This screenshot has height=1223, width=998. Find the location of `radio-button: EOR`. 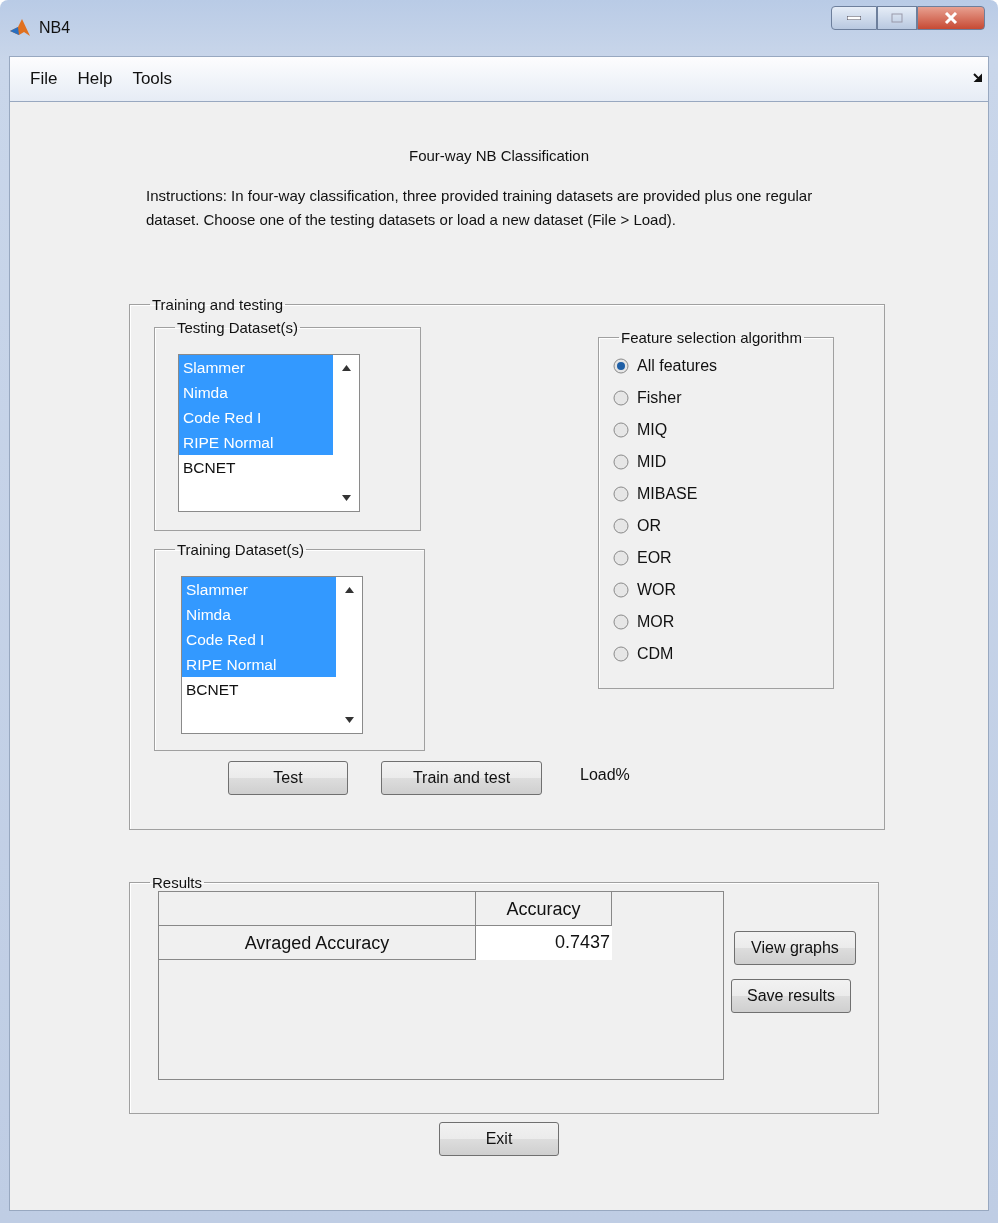

radio-button: EOR is located at coordinates (723, 558).